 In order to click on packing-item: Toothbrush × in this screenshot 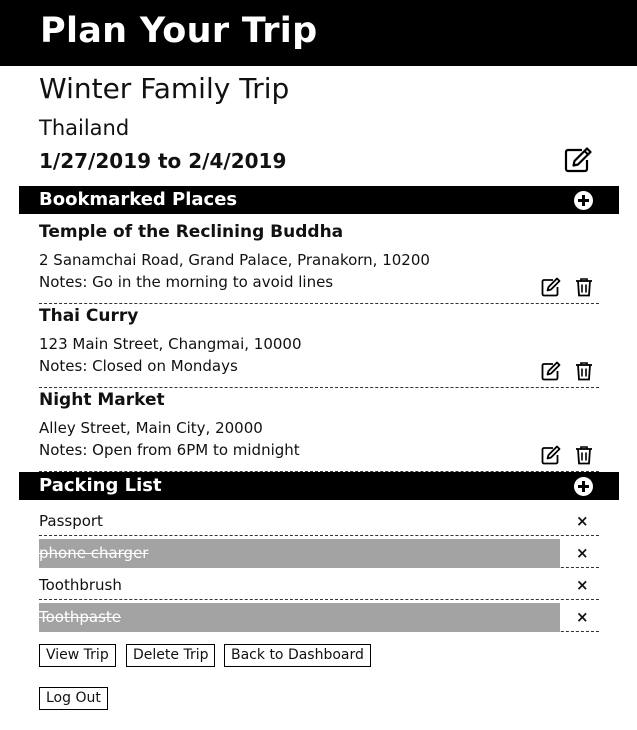, I will do `click(319, 584)`.